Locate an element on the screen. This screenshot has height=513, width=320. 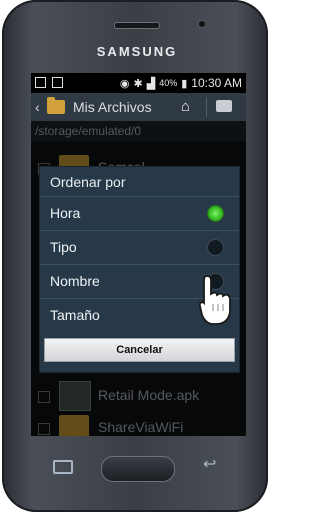
home-icon: ⌂ is located at coordinates (185, 106).